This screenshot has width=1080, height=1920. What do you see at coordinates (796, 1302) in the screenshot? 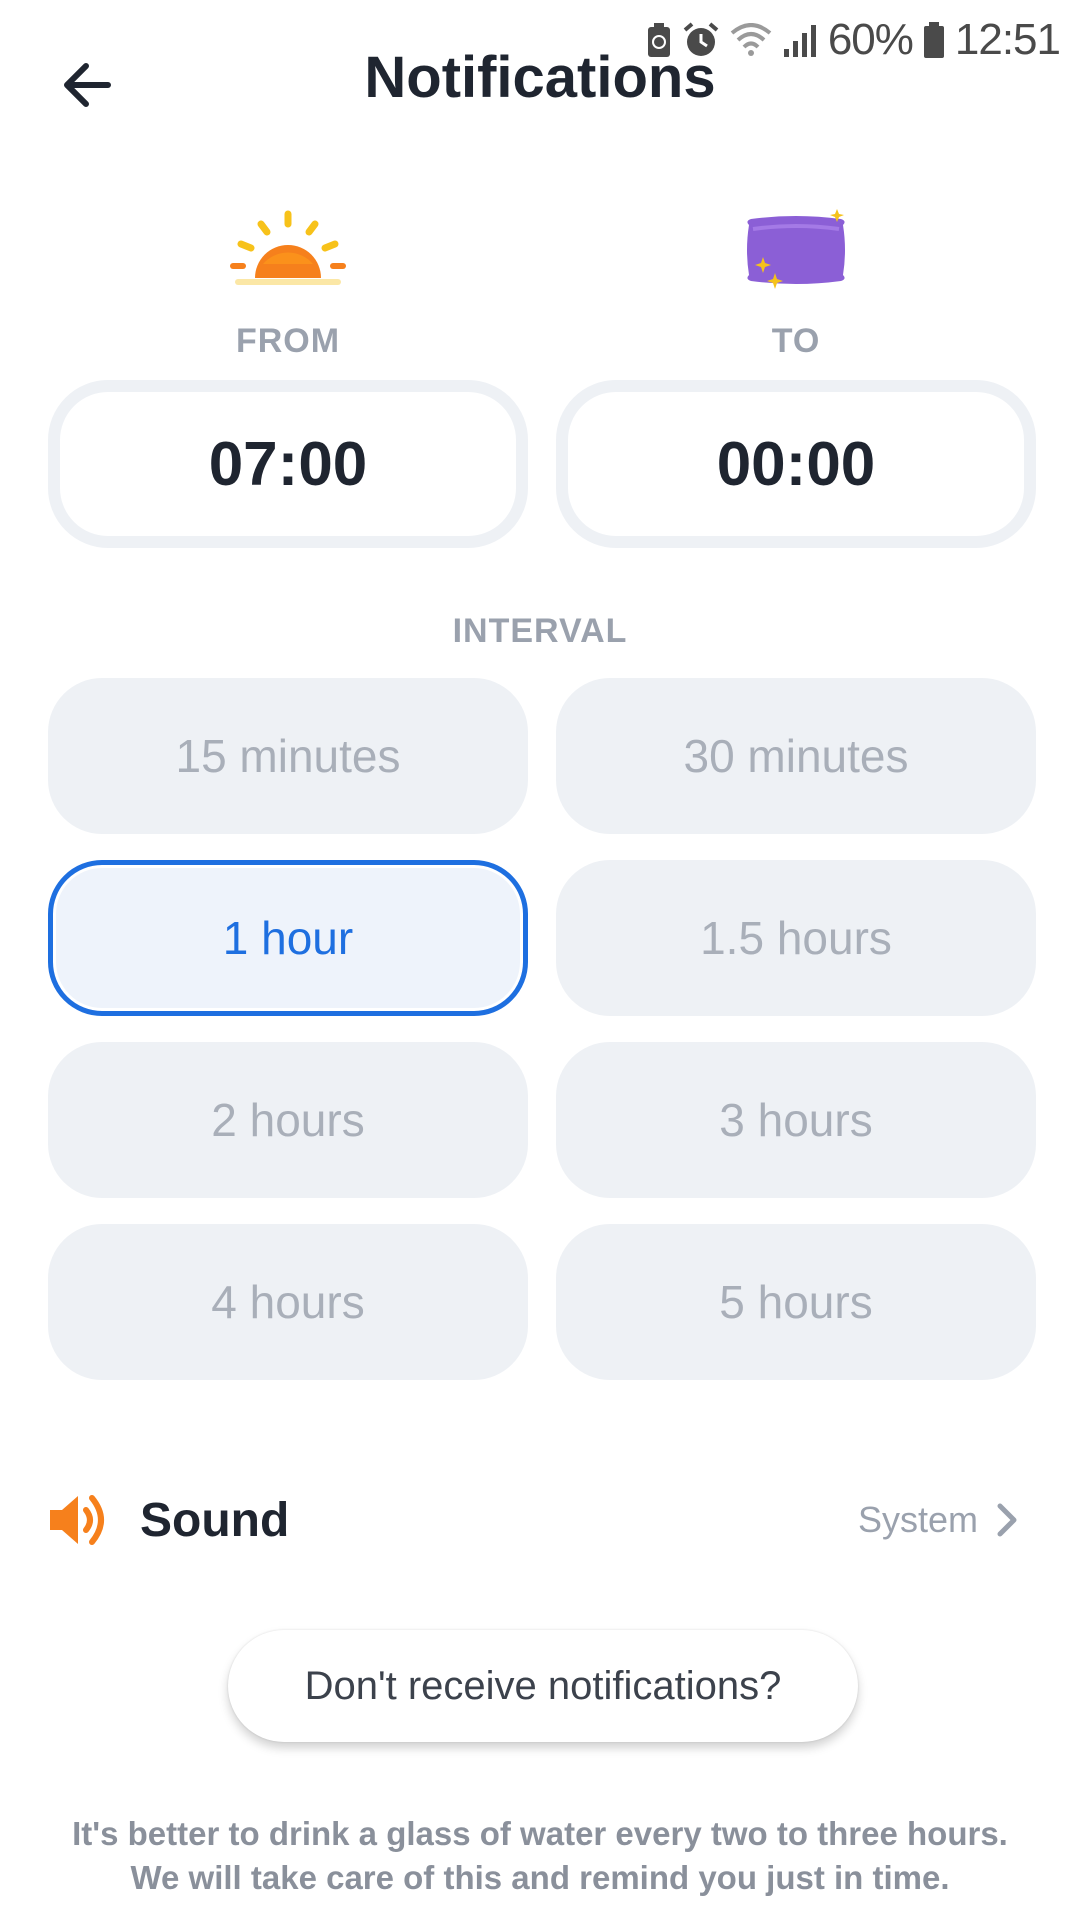
I see `interval-option-5-hours: 5 hours` at bounding box center [796, 1302].